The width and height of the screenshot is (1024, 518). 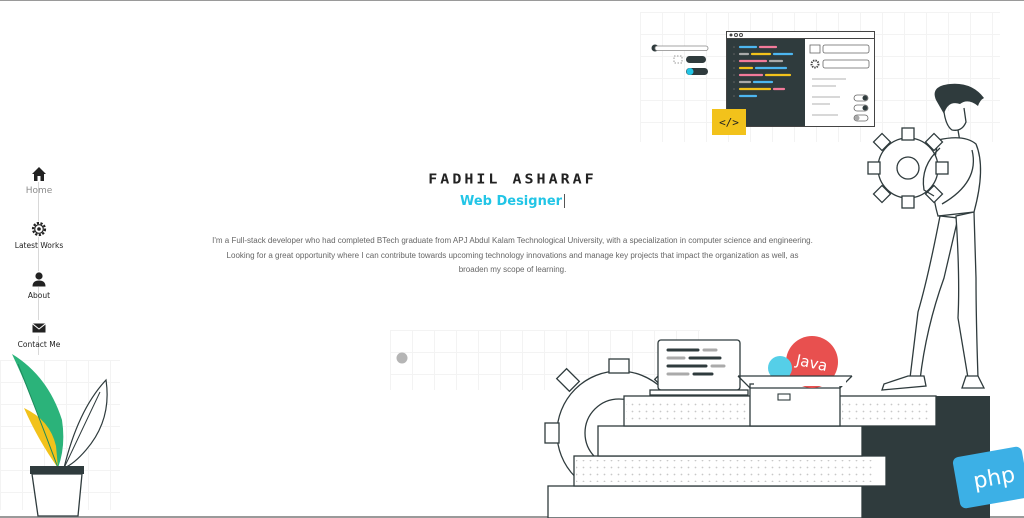 What do you see at coordinates (39, 245) in the screenshot?
I see `nav-label-latest-works: Latest Works` at bounding box center [39, 245].